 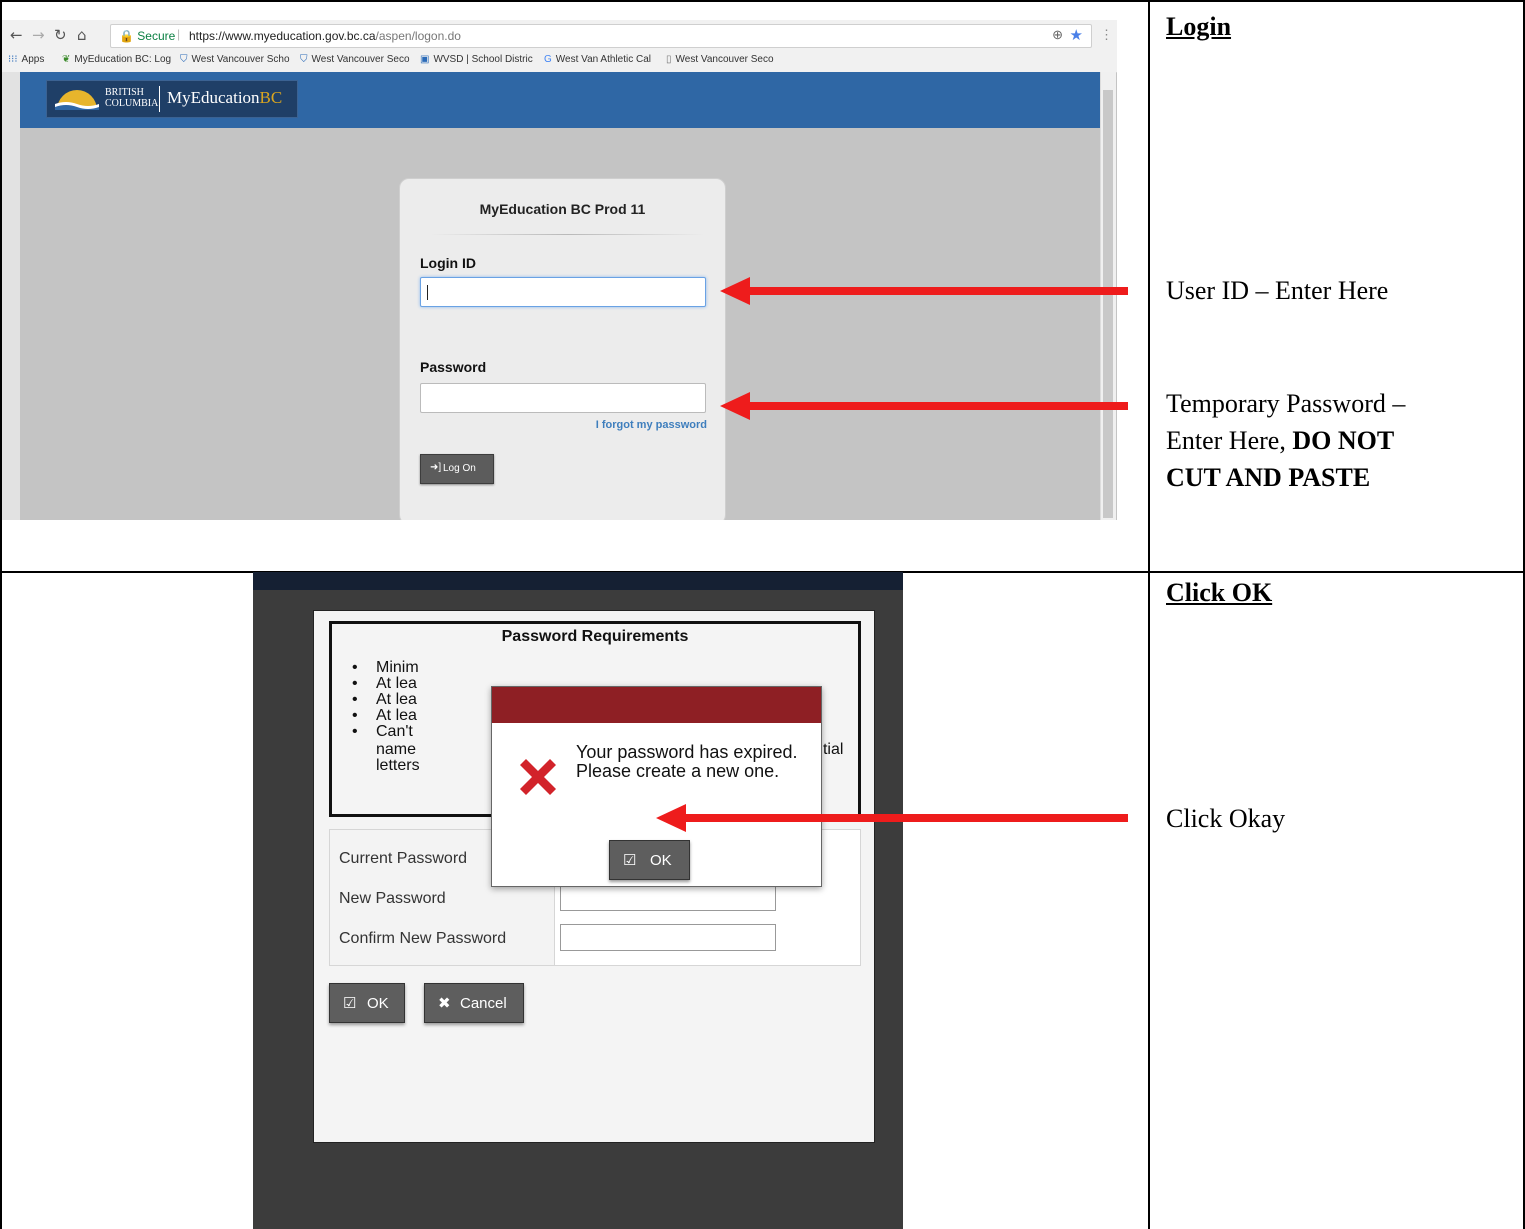 I want to click on app-header-strip, so click(x=578, y=581).